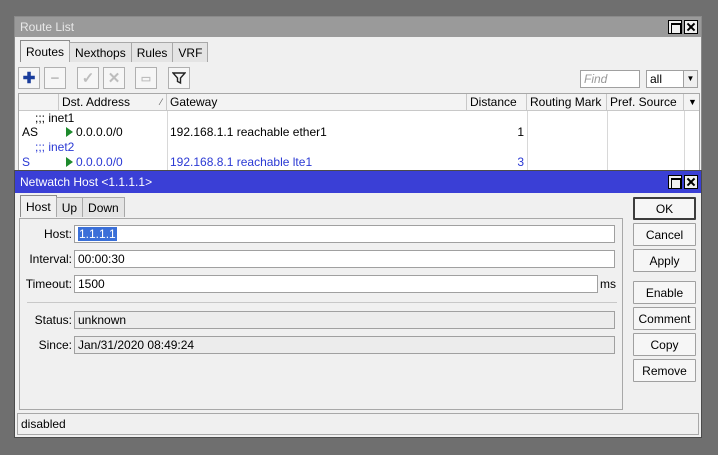  Describe the element at coordinates (567, 102) in the screenshot. I see `column-routing-mark: Routing Mark` at that location.